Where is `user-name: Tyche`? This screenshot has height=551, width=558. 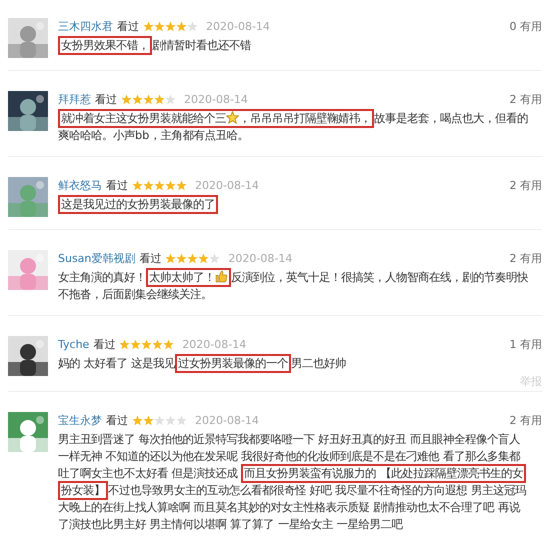
user-name: Tyche is located at coordinates (74, 344).